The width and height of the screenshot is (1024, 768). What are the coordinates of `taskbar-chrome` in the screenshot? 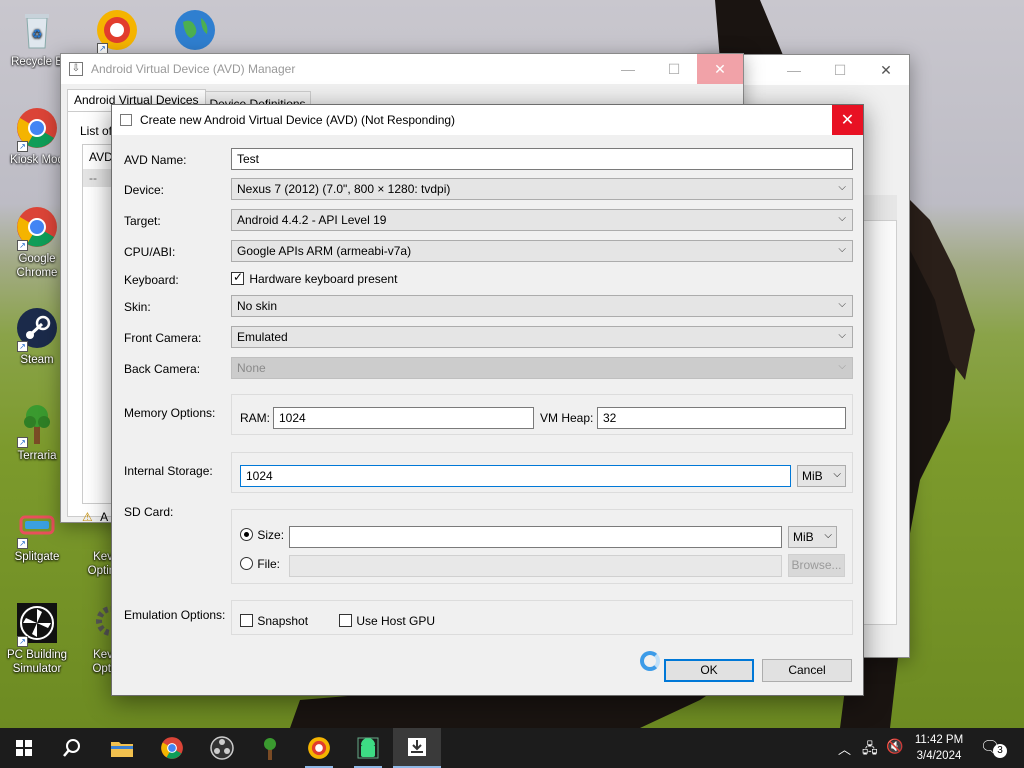 It's located at (172, 748).